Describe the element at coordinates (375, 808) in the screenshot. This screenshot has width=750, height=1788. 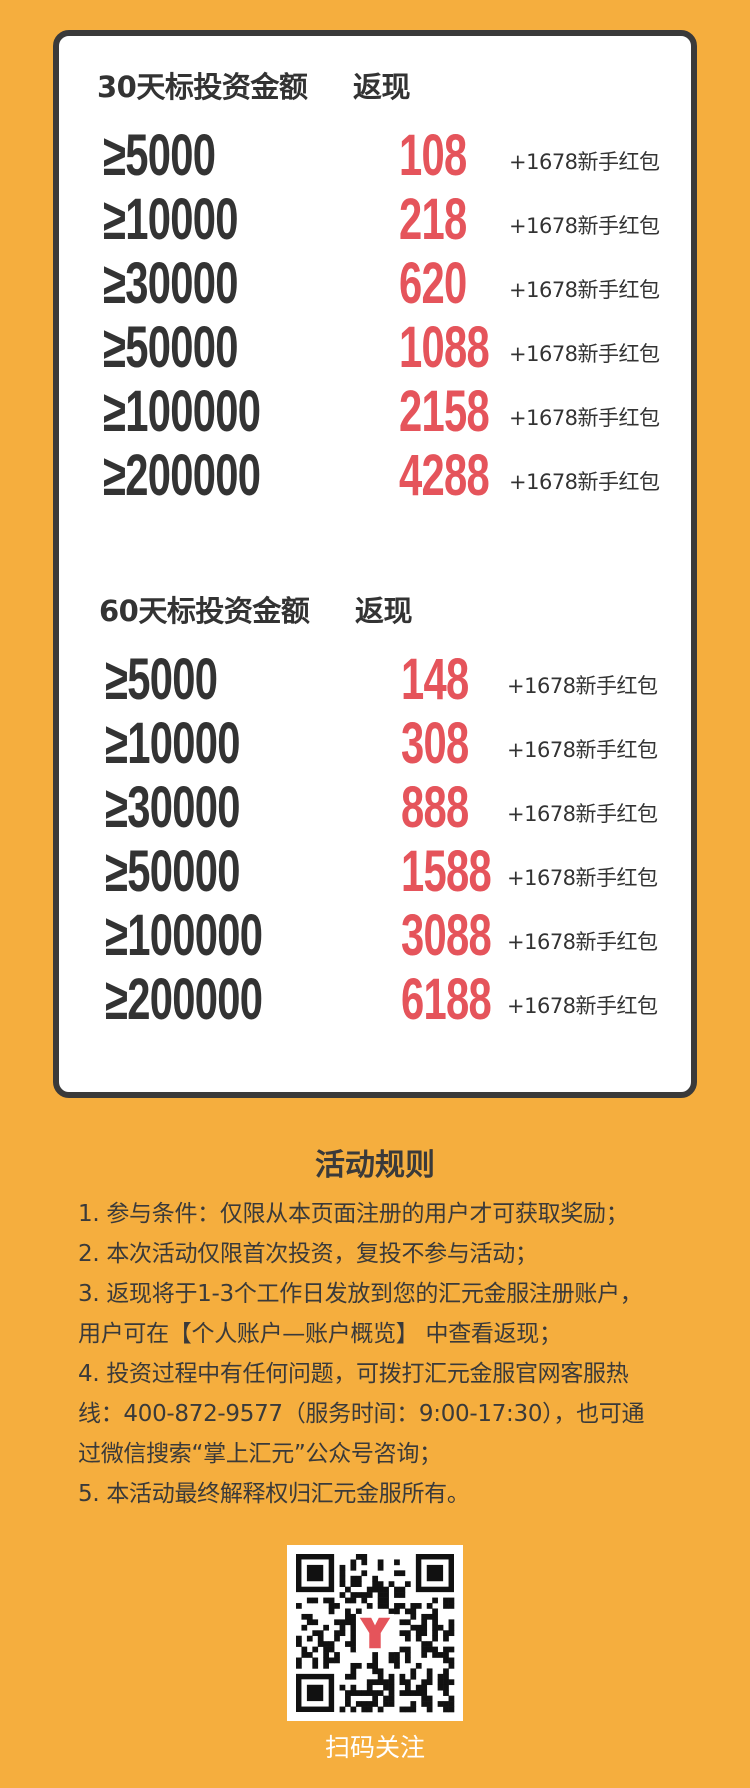
I see `table-row: ≥30000 888 +1678新手红包` at that location.